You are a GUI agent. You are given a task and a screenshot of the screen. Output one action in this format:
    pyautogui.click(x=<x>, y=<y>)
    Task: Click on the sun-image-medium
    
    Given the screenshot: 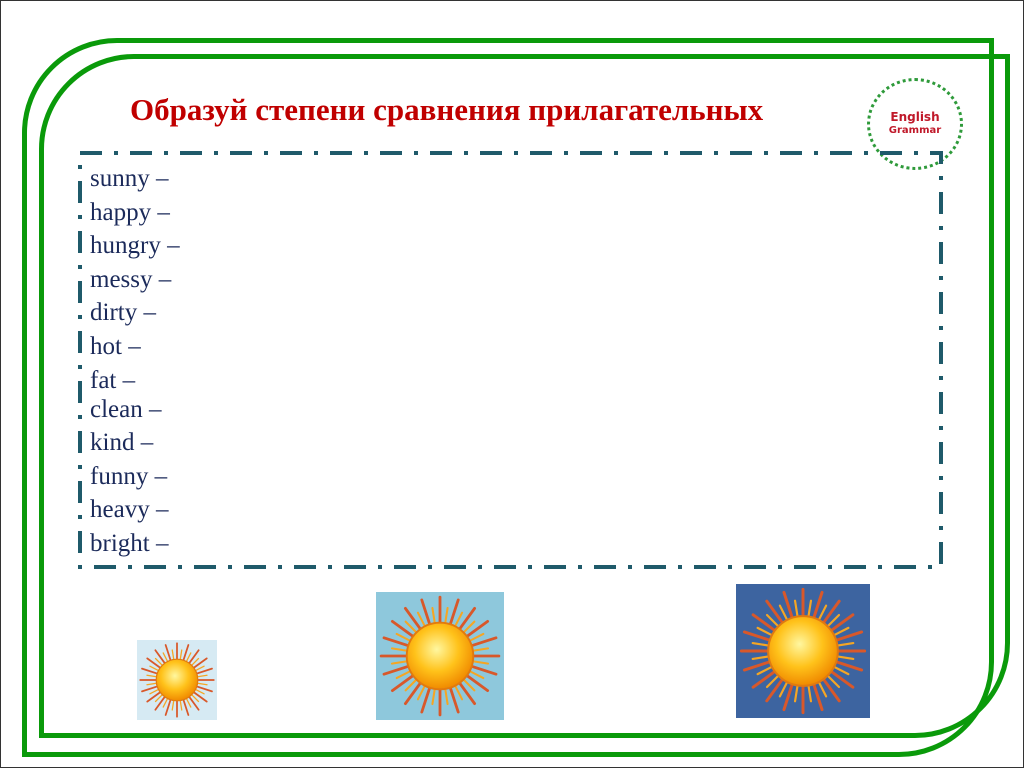 What is the action you would take?
    pyautogui.click(x=440, y=656)
    